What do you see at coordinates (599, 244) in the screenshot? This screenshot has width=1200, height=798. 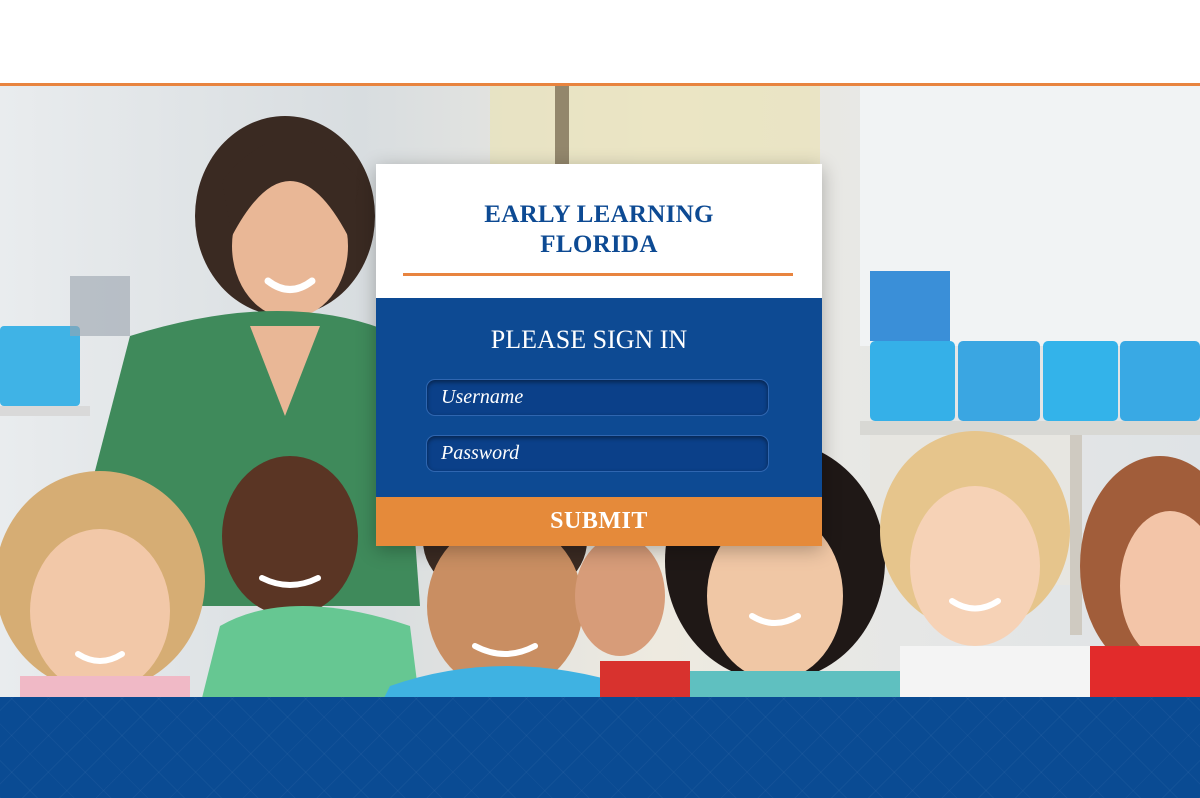 I see `brand-title-line2: FLORIDA` at bounding box center [599, 244].